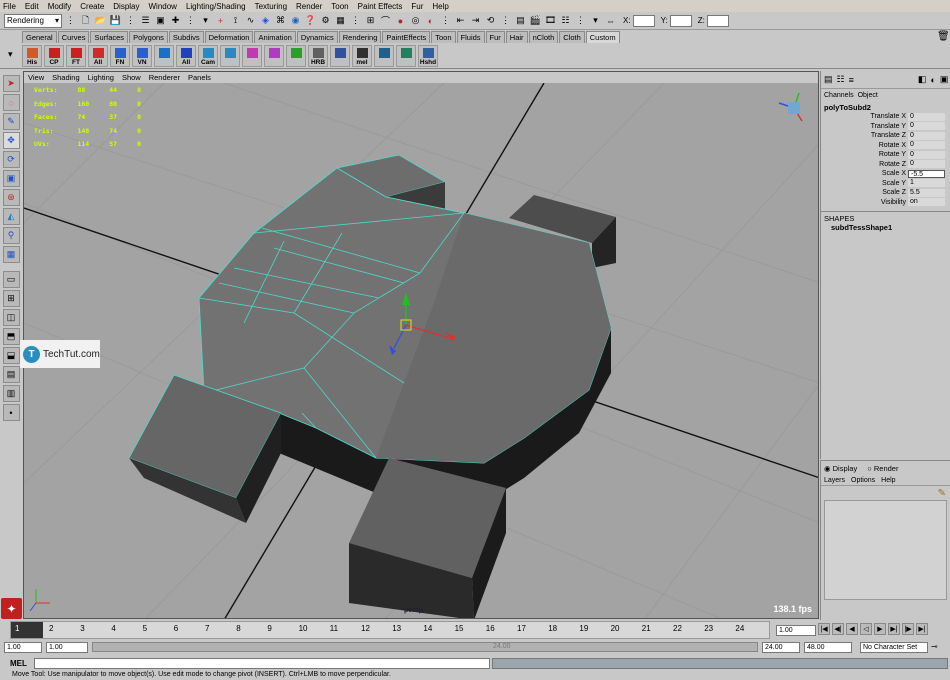  I want to click on play-back-icon: ◁, so click(866, 629).